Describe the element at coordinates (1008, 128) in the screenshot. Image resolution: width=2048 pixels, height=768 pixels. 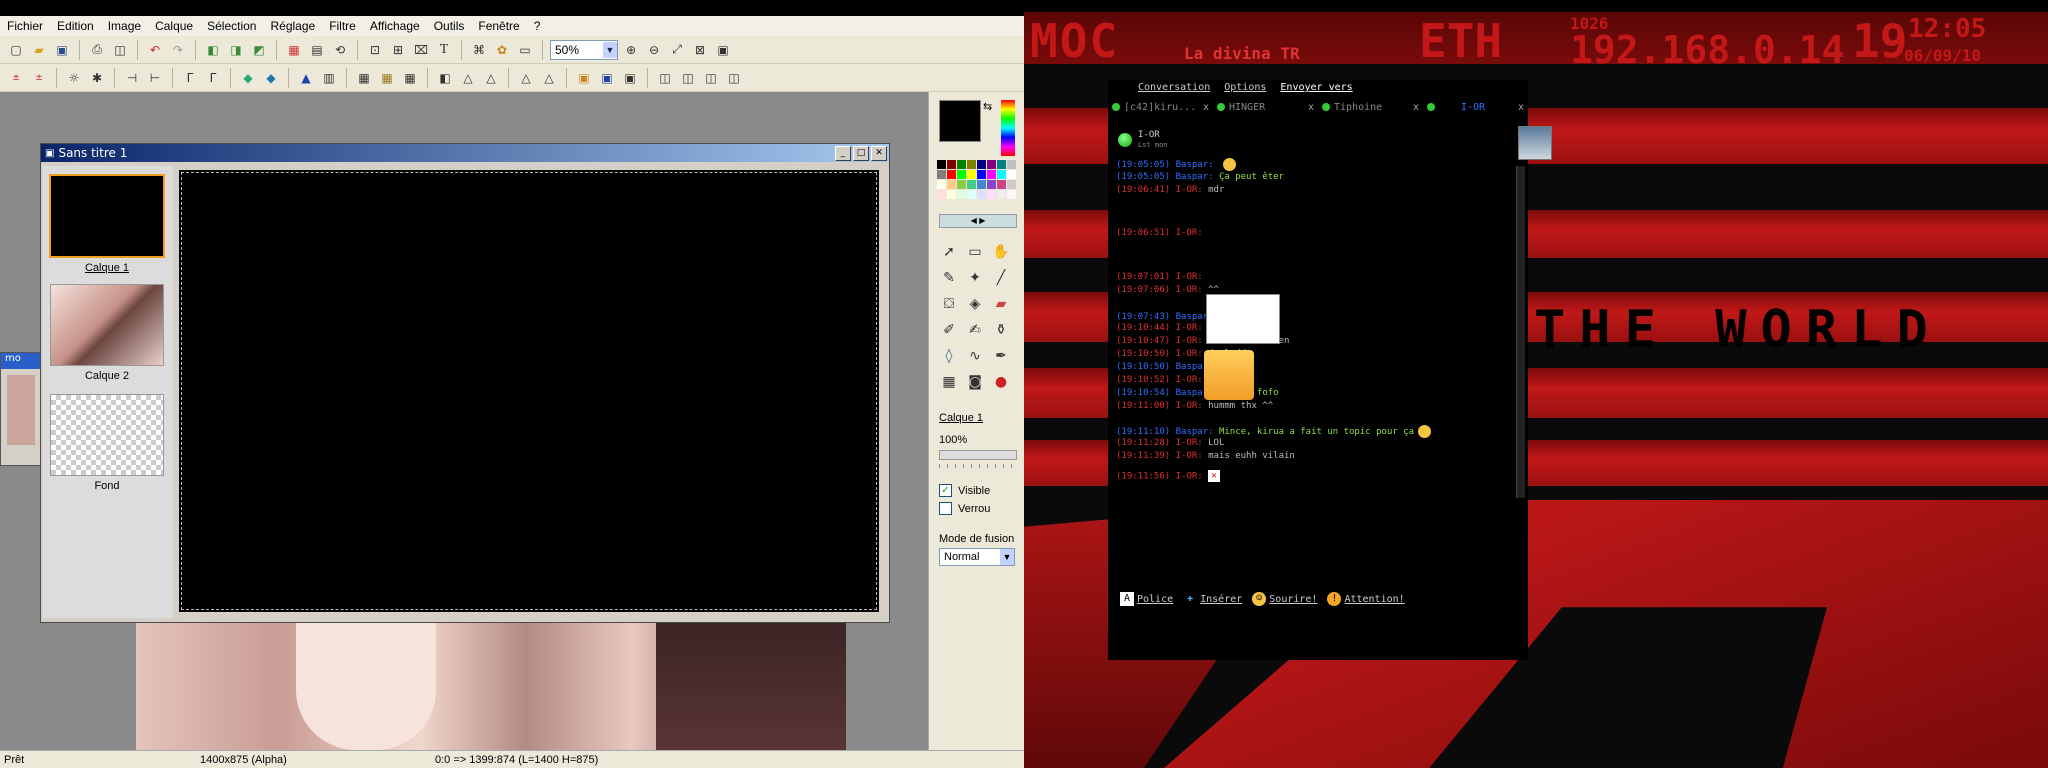
I see `hue-strip` at that location.